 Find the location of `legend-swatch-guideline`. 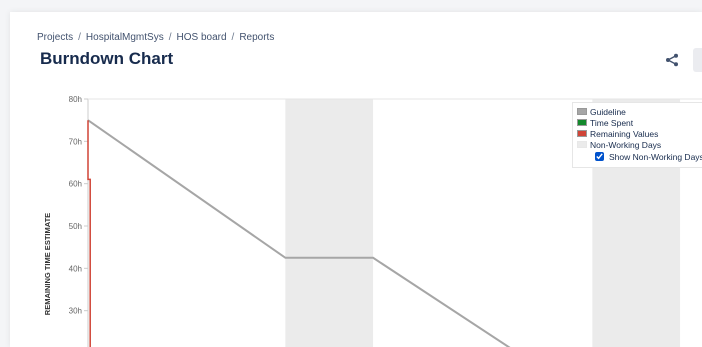

legend-swatch-guideline is located at coordinates (582, 111).